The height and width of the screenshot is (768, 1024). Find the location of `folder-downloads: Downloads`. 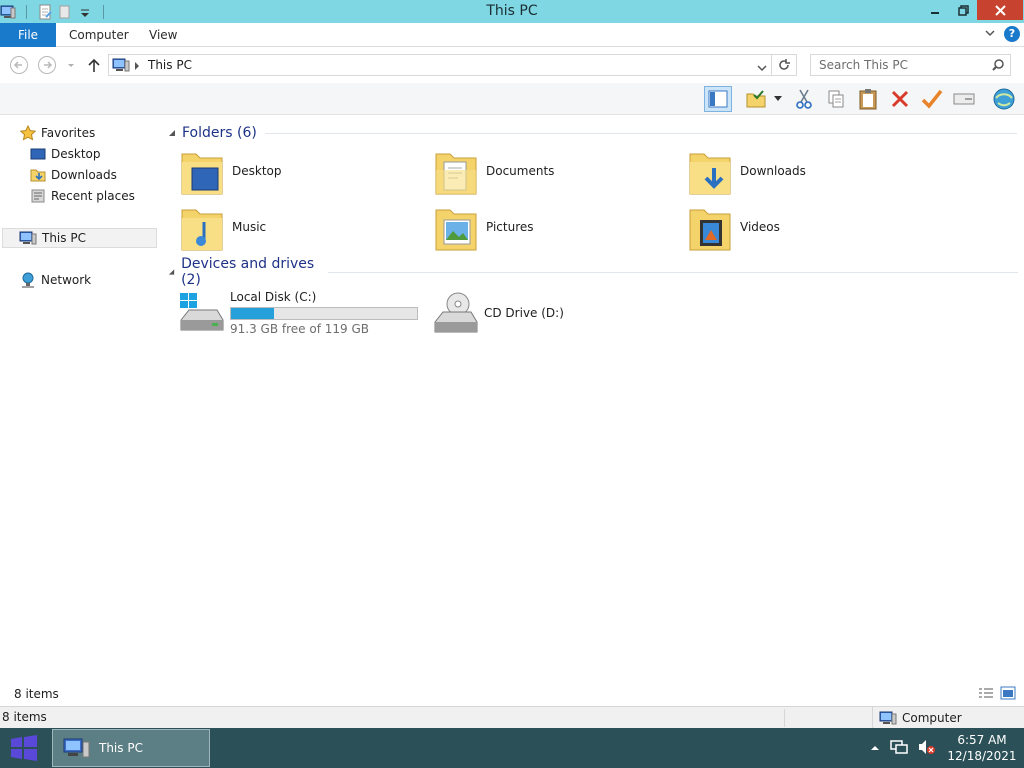

folder-downloads: Downloads is located at coordinates (788, 174).